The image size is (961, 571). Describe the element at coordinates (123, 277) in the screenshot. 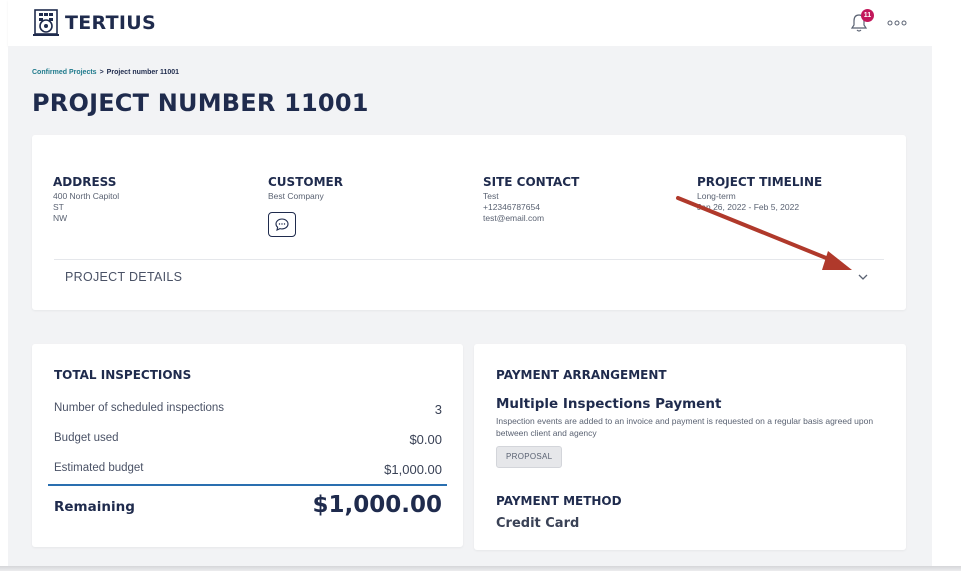

I see `project-details-toggle: PROJECT DETAILS` at that location.